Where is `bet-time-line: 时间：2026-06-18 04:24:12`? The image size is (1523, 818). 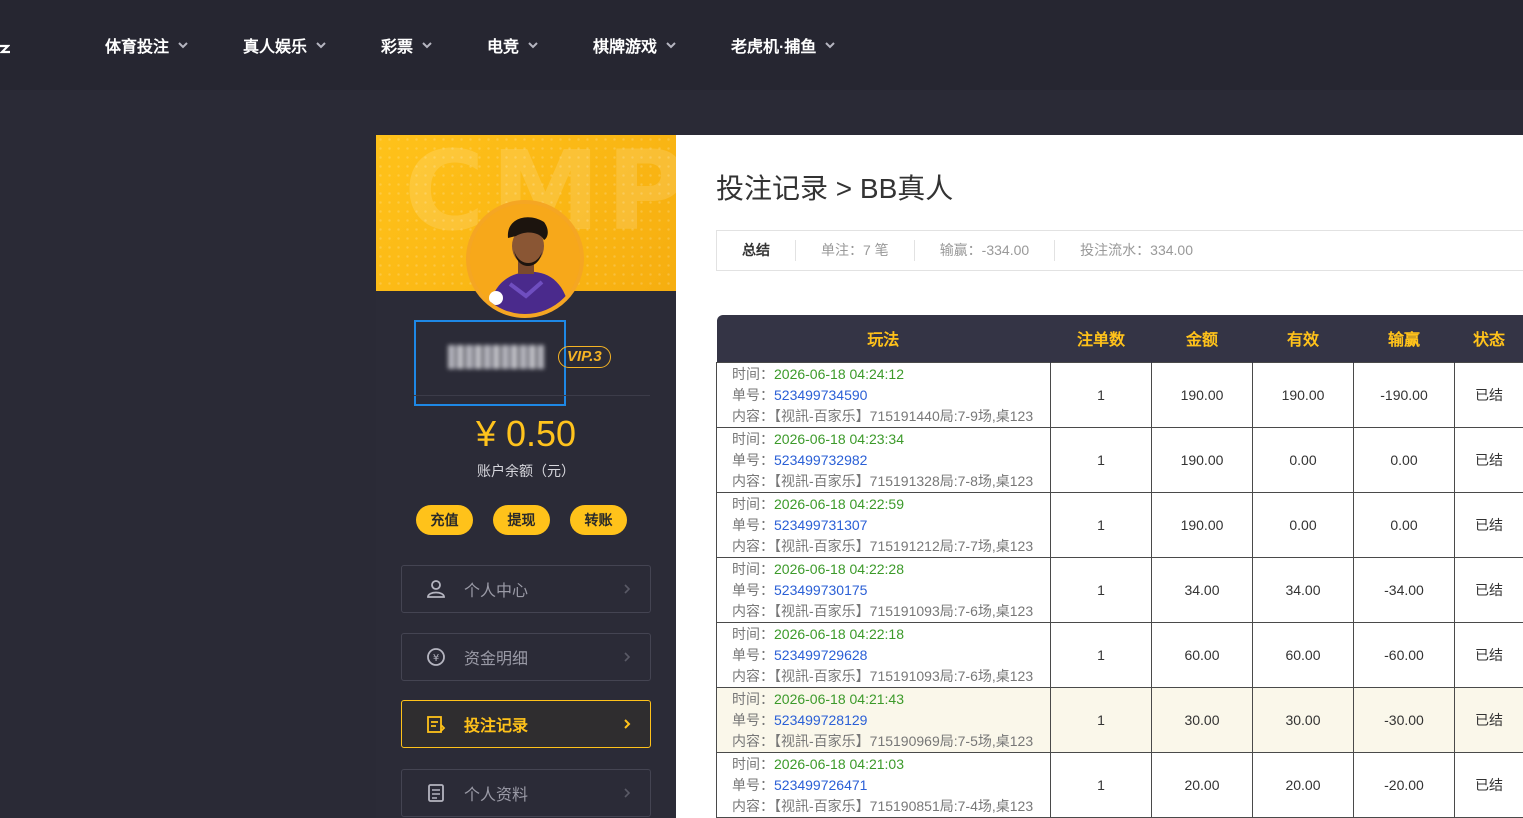 bet-time-line: 时间：2026-06-18 04:24:12 is located at coordinates (891, 374).